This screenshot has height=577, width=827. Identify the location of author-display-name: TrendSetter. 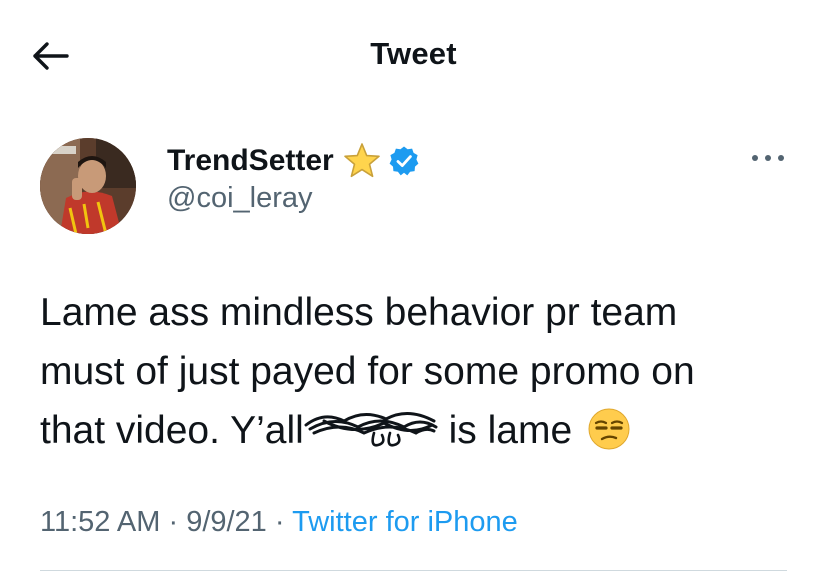
(293, 161).